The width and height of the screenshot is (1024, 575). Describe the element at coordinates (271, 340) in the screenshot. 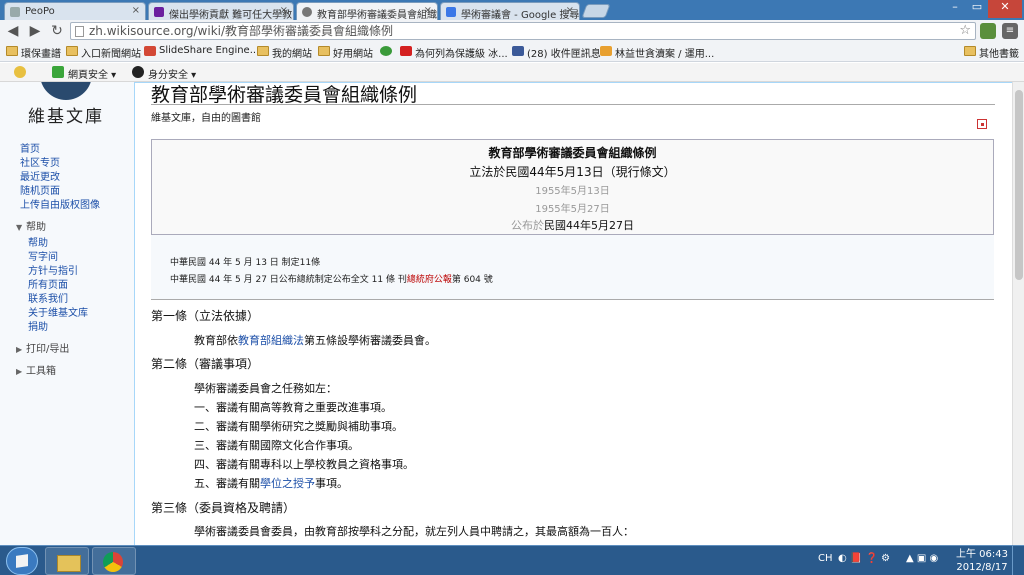

I see `organization-law-link: 教育部組織法` at that location.